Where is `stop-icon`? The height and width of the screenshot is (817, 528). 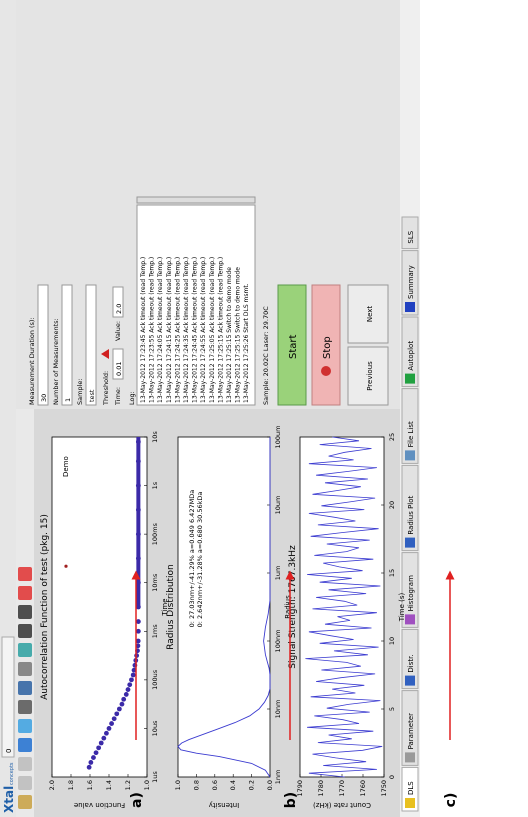 stop-icon is located at coordinates (326, 371).